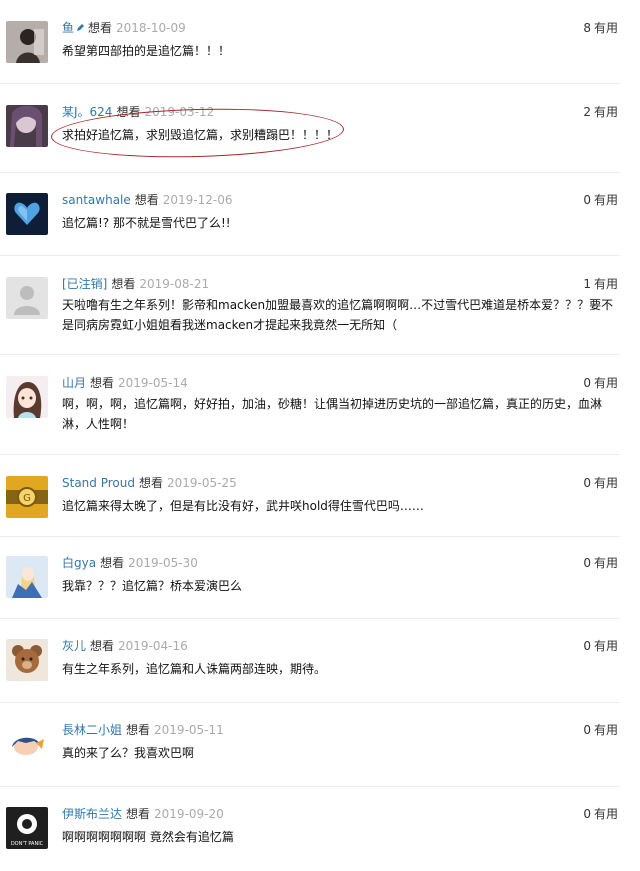  What do you see at coordinates (74, 646) in the screenshot?
I see `username-link: 灰儿` at bounding box center [74, 646].